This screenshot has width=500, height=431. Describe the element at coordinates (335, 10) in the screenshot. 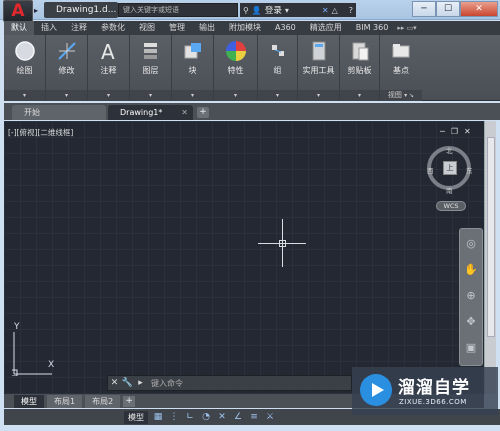

I see `a360-icon: △` at that location.